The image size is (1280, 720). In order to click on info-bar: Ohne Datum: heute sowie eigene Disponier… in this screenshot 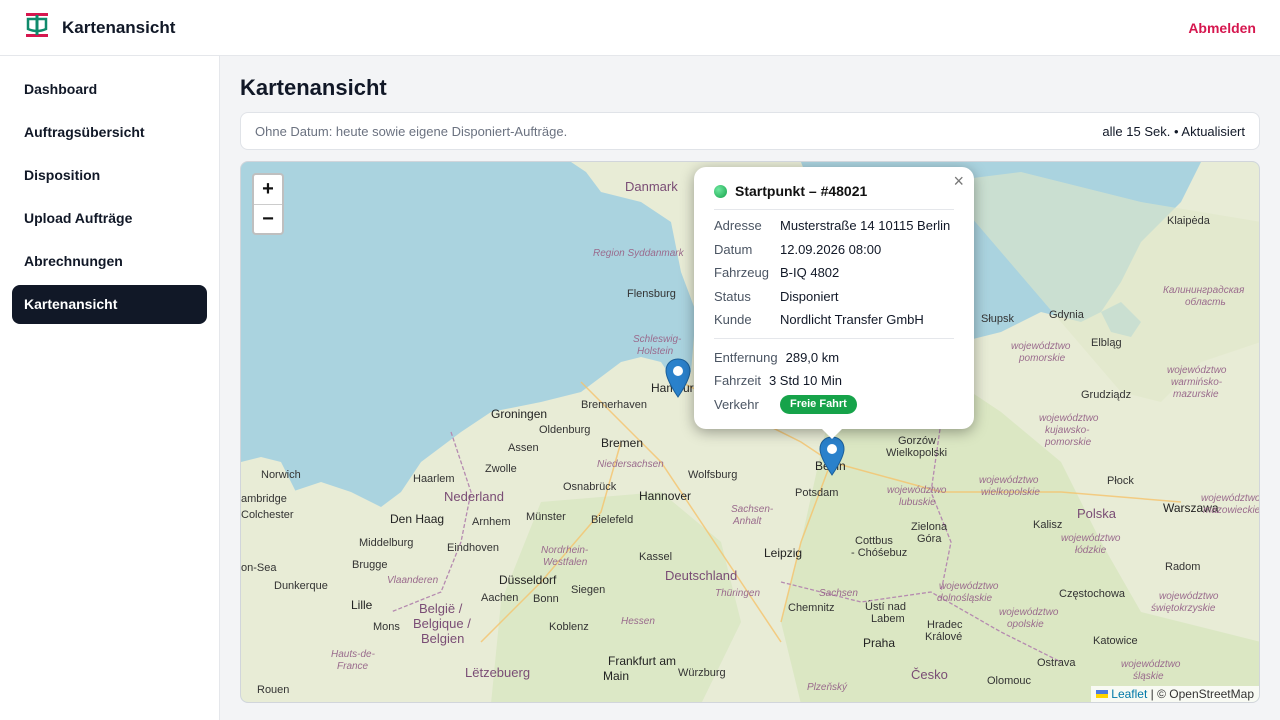, I will do `click(750, 131)`.